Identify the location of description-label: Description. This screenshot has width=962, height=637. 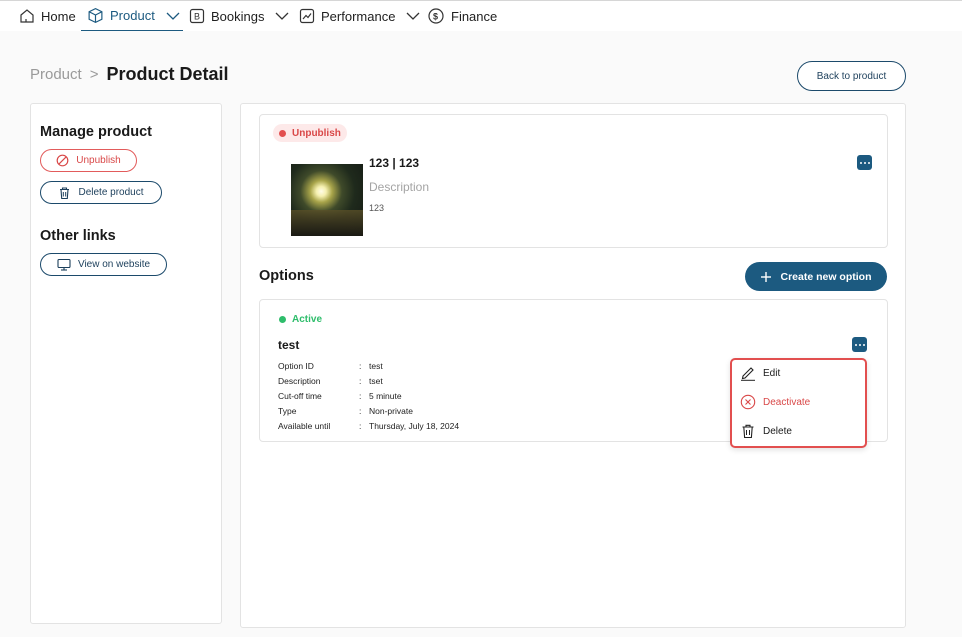
(399, 187).